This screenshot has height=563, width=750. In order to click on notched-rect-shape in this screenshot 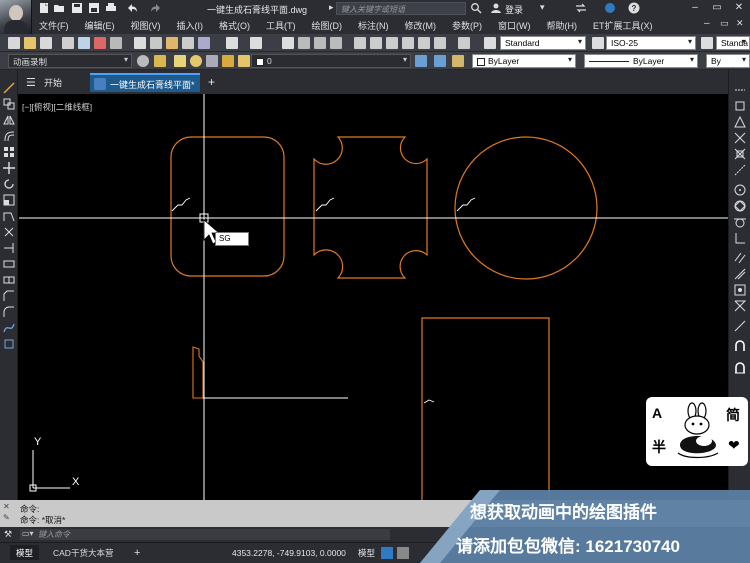, I will do `click(370, 207)`.